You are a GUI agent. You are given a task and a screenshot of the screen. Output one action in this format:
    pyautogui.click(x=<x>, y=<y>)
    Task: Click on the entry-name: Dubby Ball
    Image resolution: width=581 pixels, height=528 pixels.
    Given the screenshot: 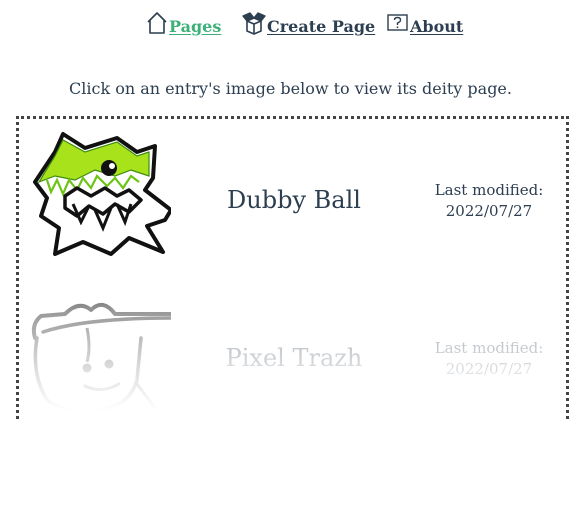 What is the action you would take?
    pyautogui.click(x=294, y=200)
    